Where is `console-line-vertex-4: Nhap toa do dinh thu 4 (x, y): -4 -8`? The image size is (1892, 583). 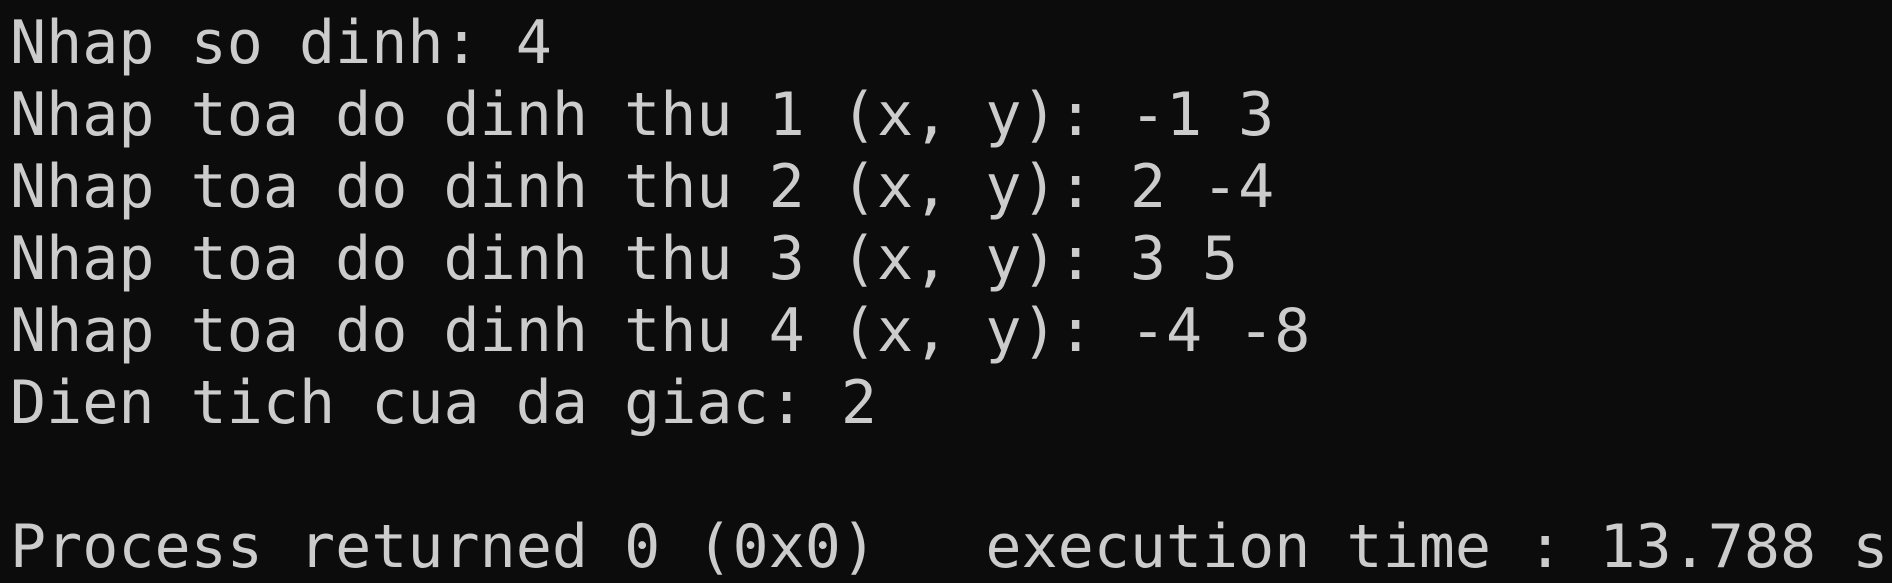
console-line-vertex-4: Nhap toa do dinh thu 4 (x, y): -4 -8 is located at coordinates (660, 331).